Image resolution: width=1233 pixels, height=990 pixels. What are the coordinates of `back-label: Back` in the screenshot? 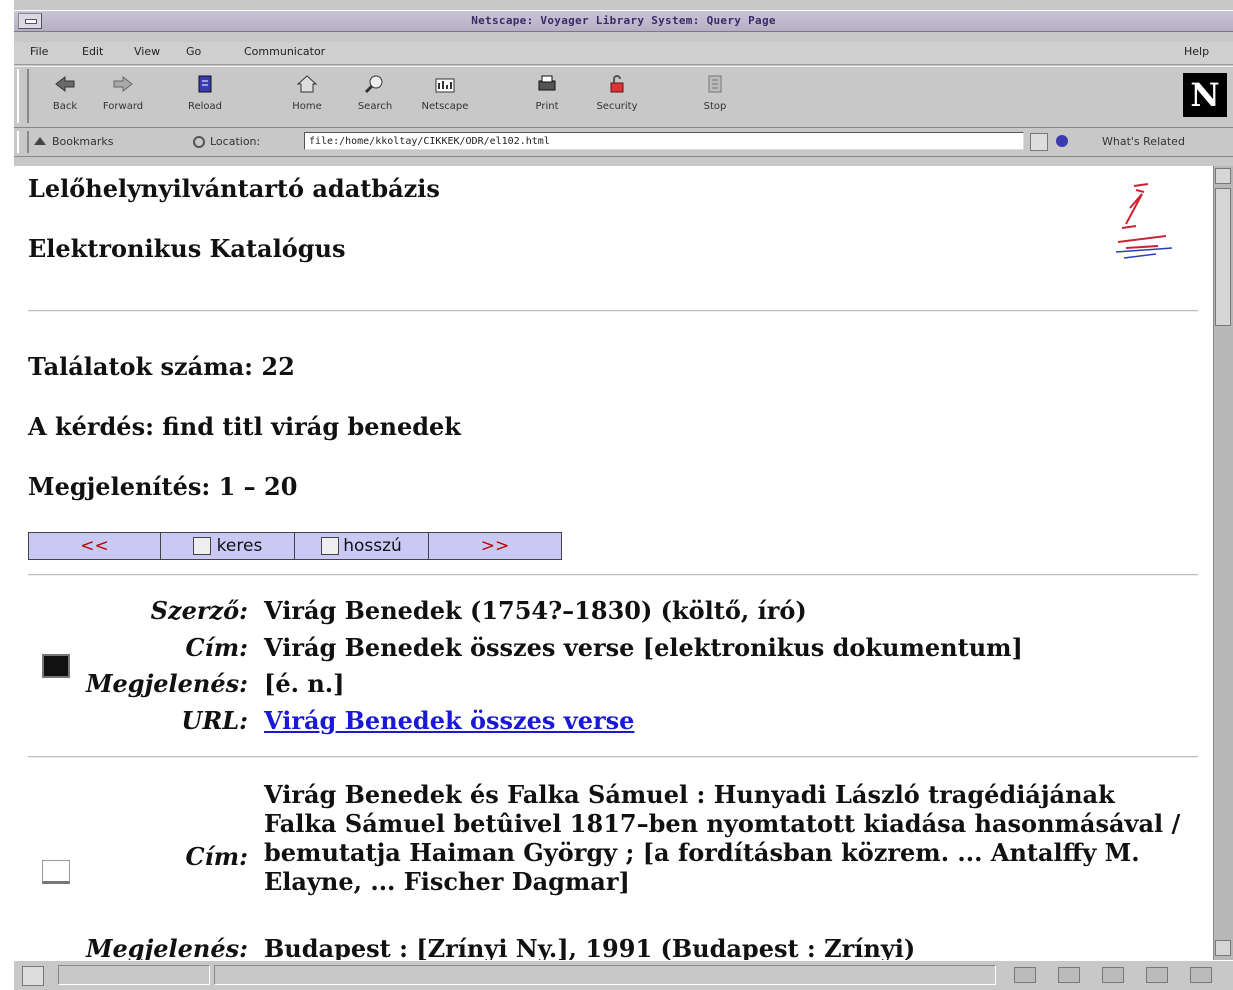 It's located at (65, 106).